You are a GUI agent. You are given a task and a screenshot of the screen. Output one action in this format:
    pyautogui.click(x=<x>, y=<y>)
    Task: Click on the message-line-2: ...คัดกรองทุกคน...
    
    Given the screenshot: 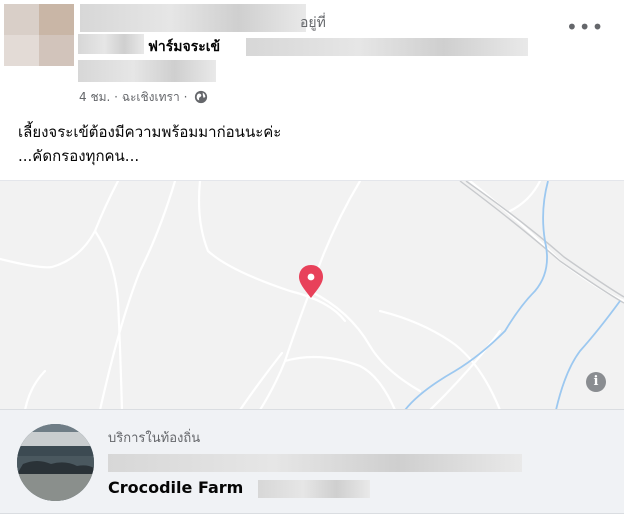 What is the action you would take?
    pyautogui.click(x=79, y=156)
    